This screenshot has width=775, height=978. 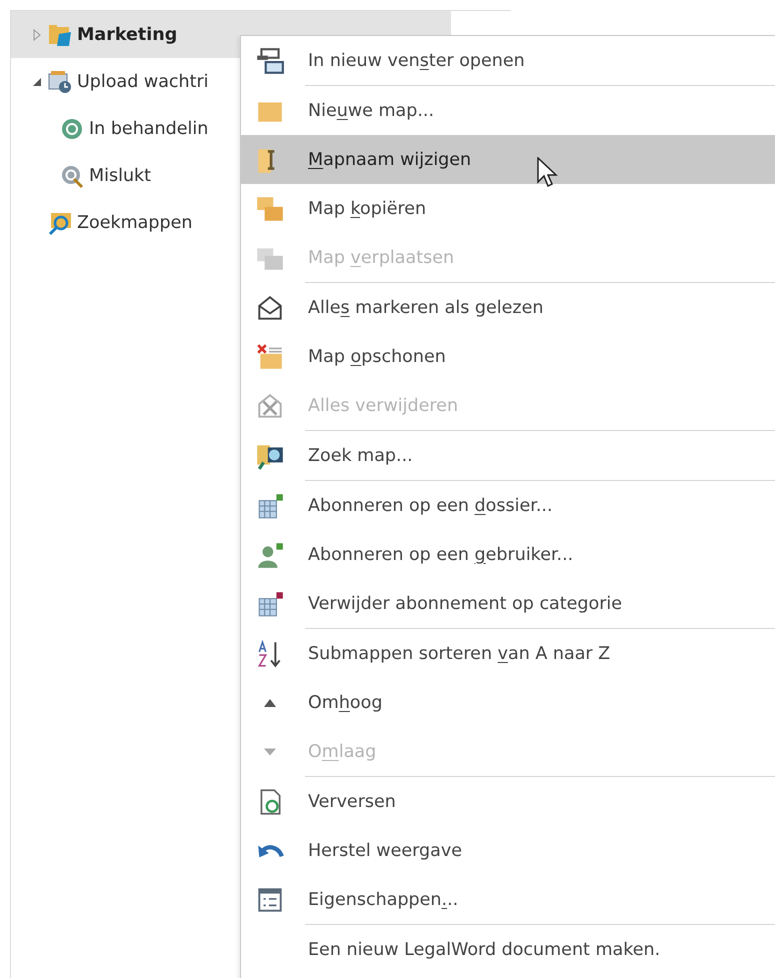 I want to click on collapse-arrow-icon, so click(x=37, y=82).